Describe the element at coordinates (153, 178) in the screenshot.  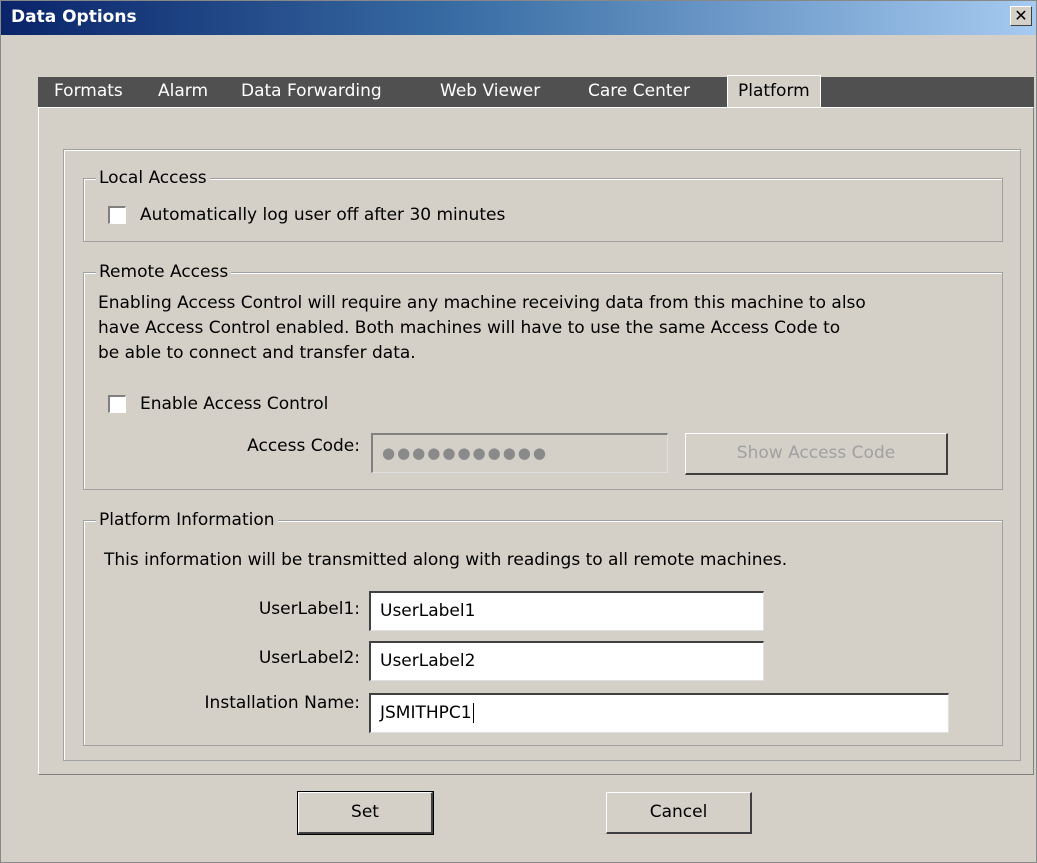
I see `local-access-legend: Local Access` at that location.